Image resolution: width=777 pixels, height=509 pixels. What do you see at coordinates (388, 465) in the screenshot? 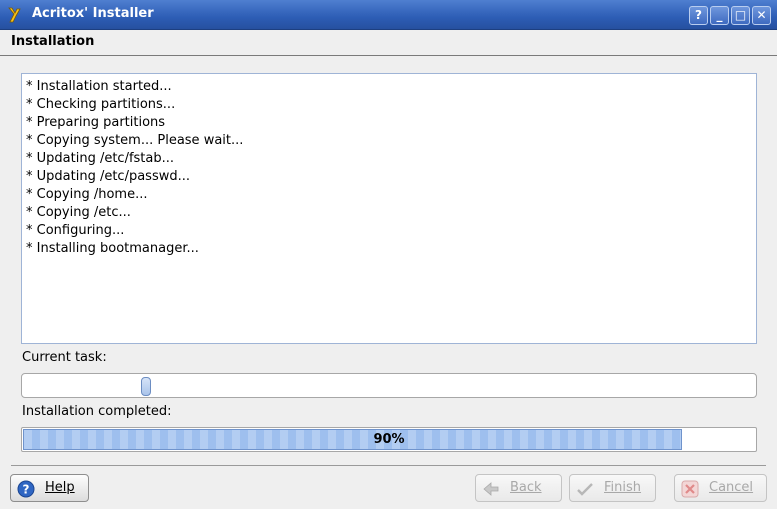
I see `button-separator` at bounding box center [388, 465].